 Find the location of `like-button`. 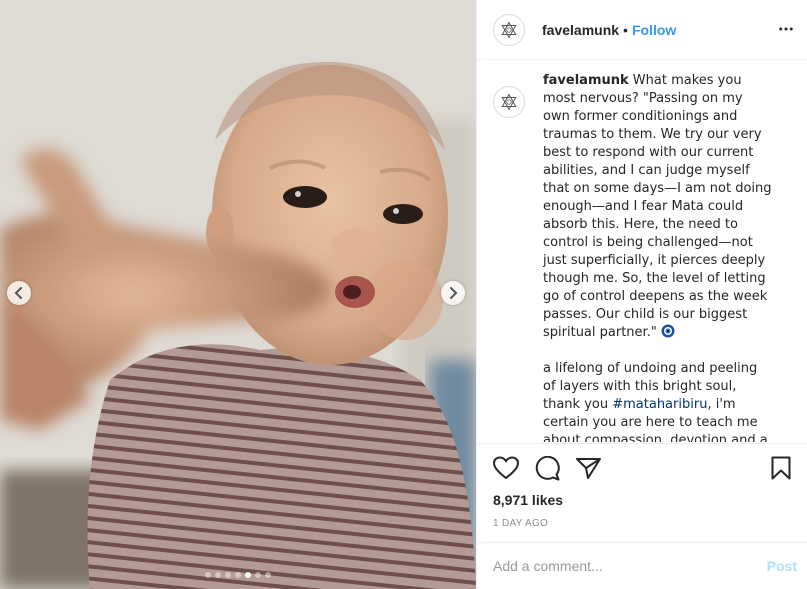

like-button is located at coordinates (506, 468).